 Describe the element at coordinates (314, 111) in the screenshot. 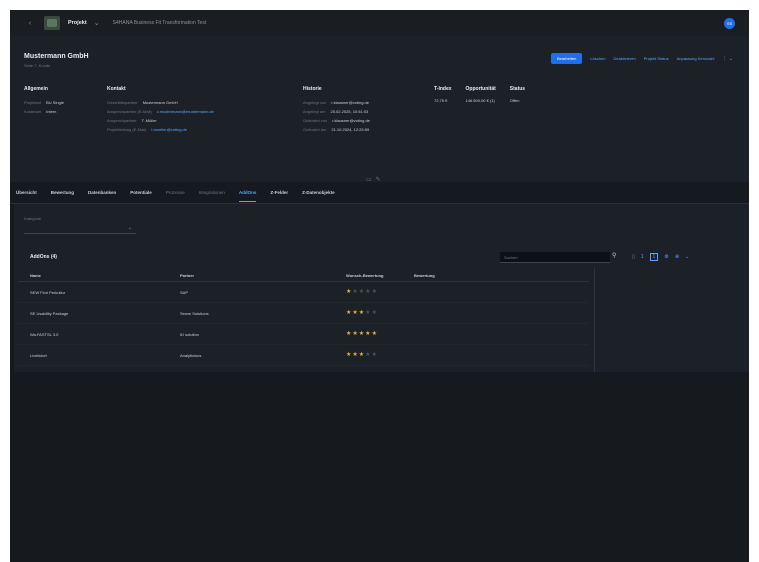

I see `field-label: Angelegt am` at that location.